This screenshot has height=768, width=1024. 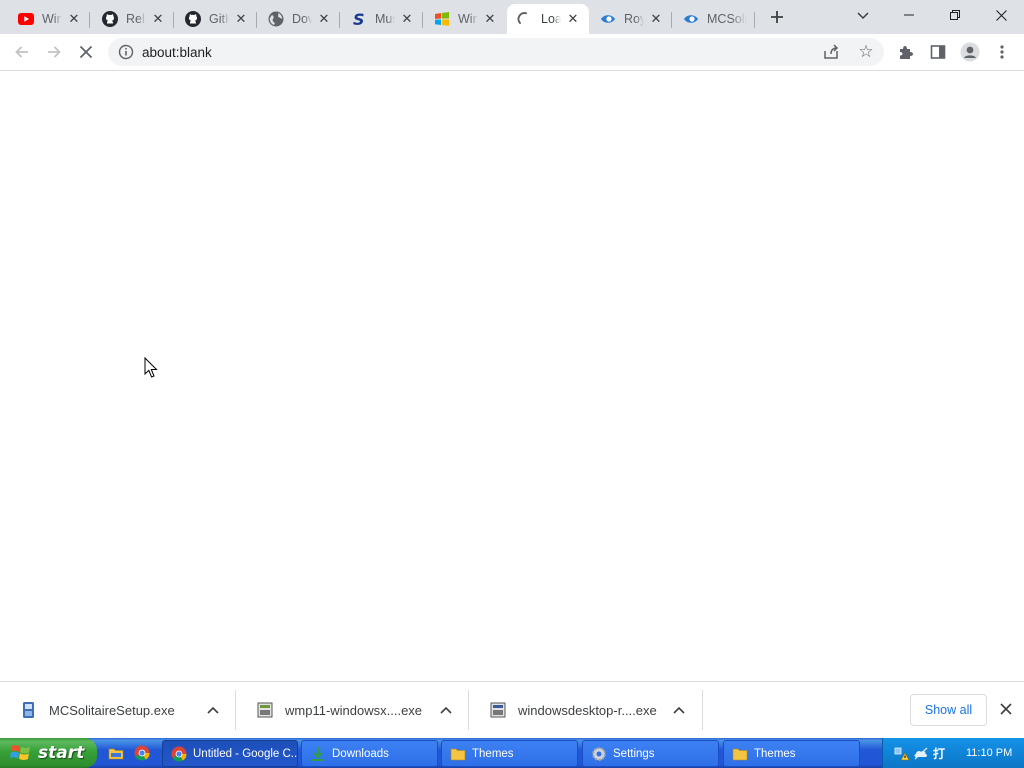 I want to click on tab-2: GitHub ✕, so click(x=216, y=19).